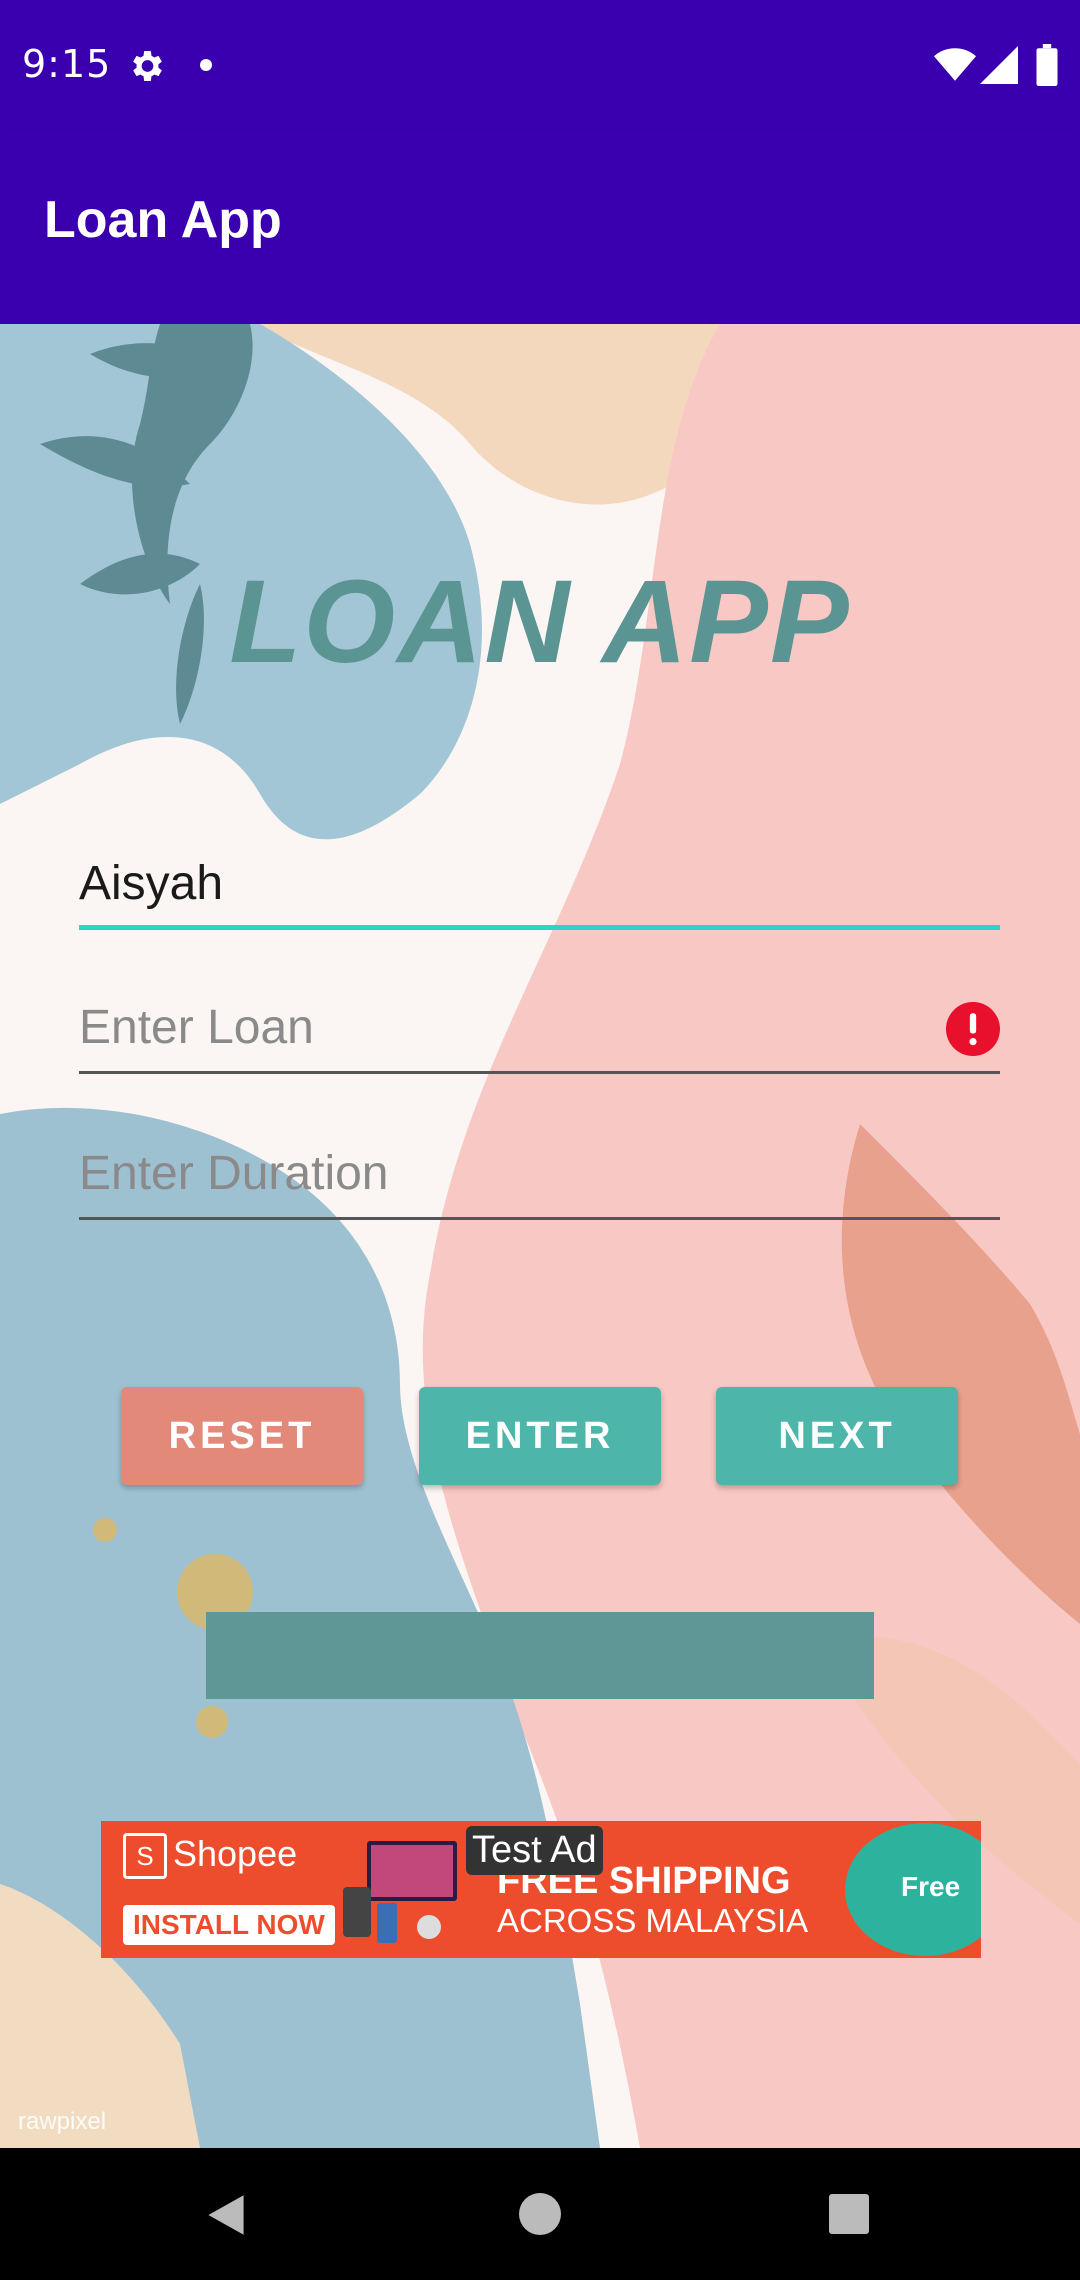  What do you see at coordinates (62, 2121) in the screenshot?
I see `watermark: rawpixel` at bounding box center [62, 2121].